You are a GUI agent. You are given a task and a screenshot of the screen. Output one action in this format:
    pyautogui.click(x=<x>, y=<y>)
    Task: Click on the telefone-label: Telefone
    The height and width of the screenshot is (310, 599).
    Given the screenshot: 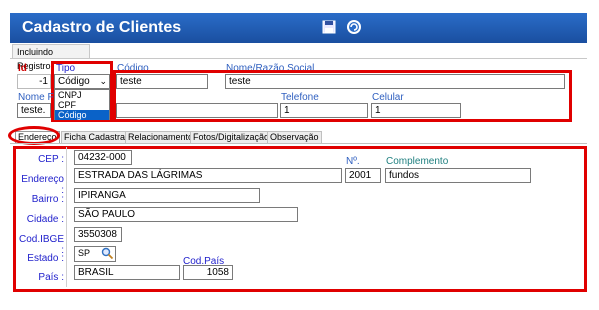 What is the action you would take?
    pyautogui.click(x=300, y=97)
    